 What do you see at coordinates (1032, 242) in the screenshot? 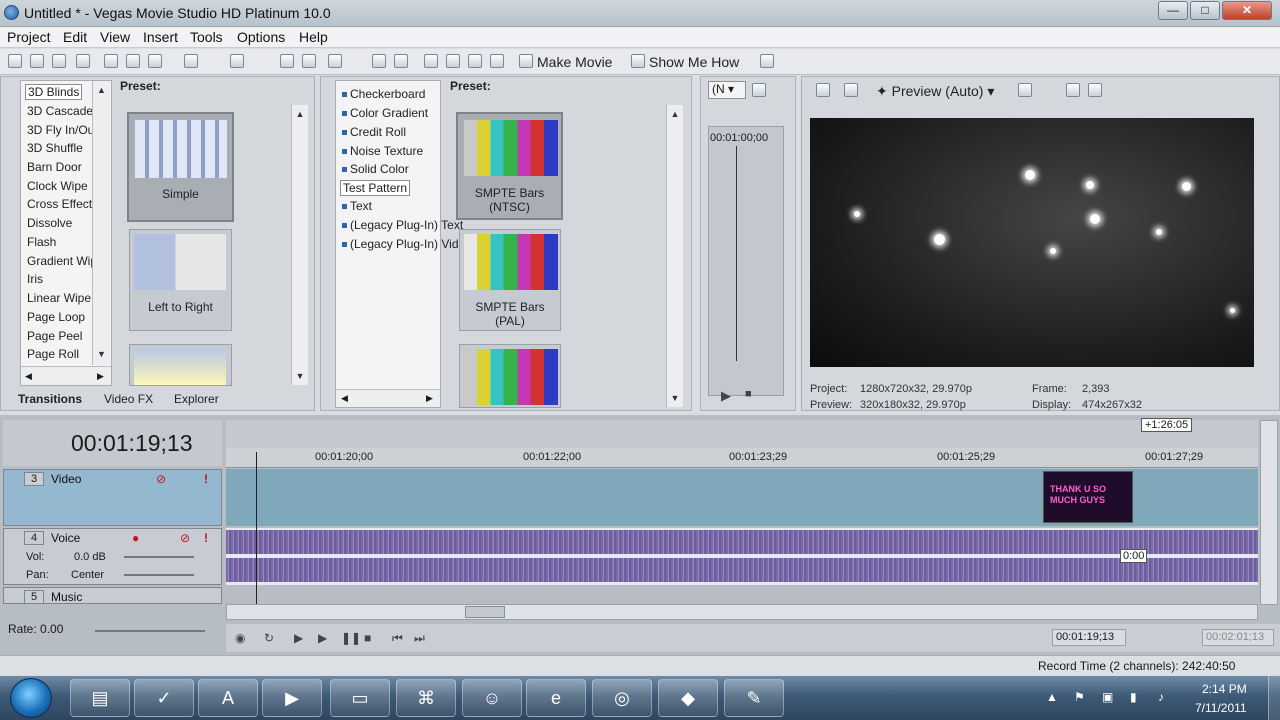
I see `preview-video-frame` at bounding box center [1032, 242].